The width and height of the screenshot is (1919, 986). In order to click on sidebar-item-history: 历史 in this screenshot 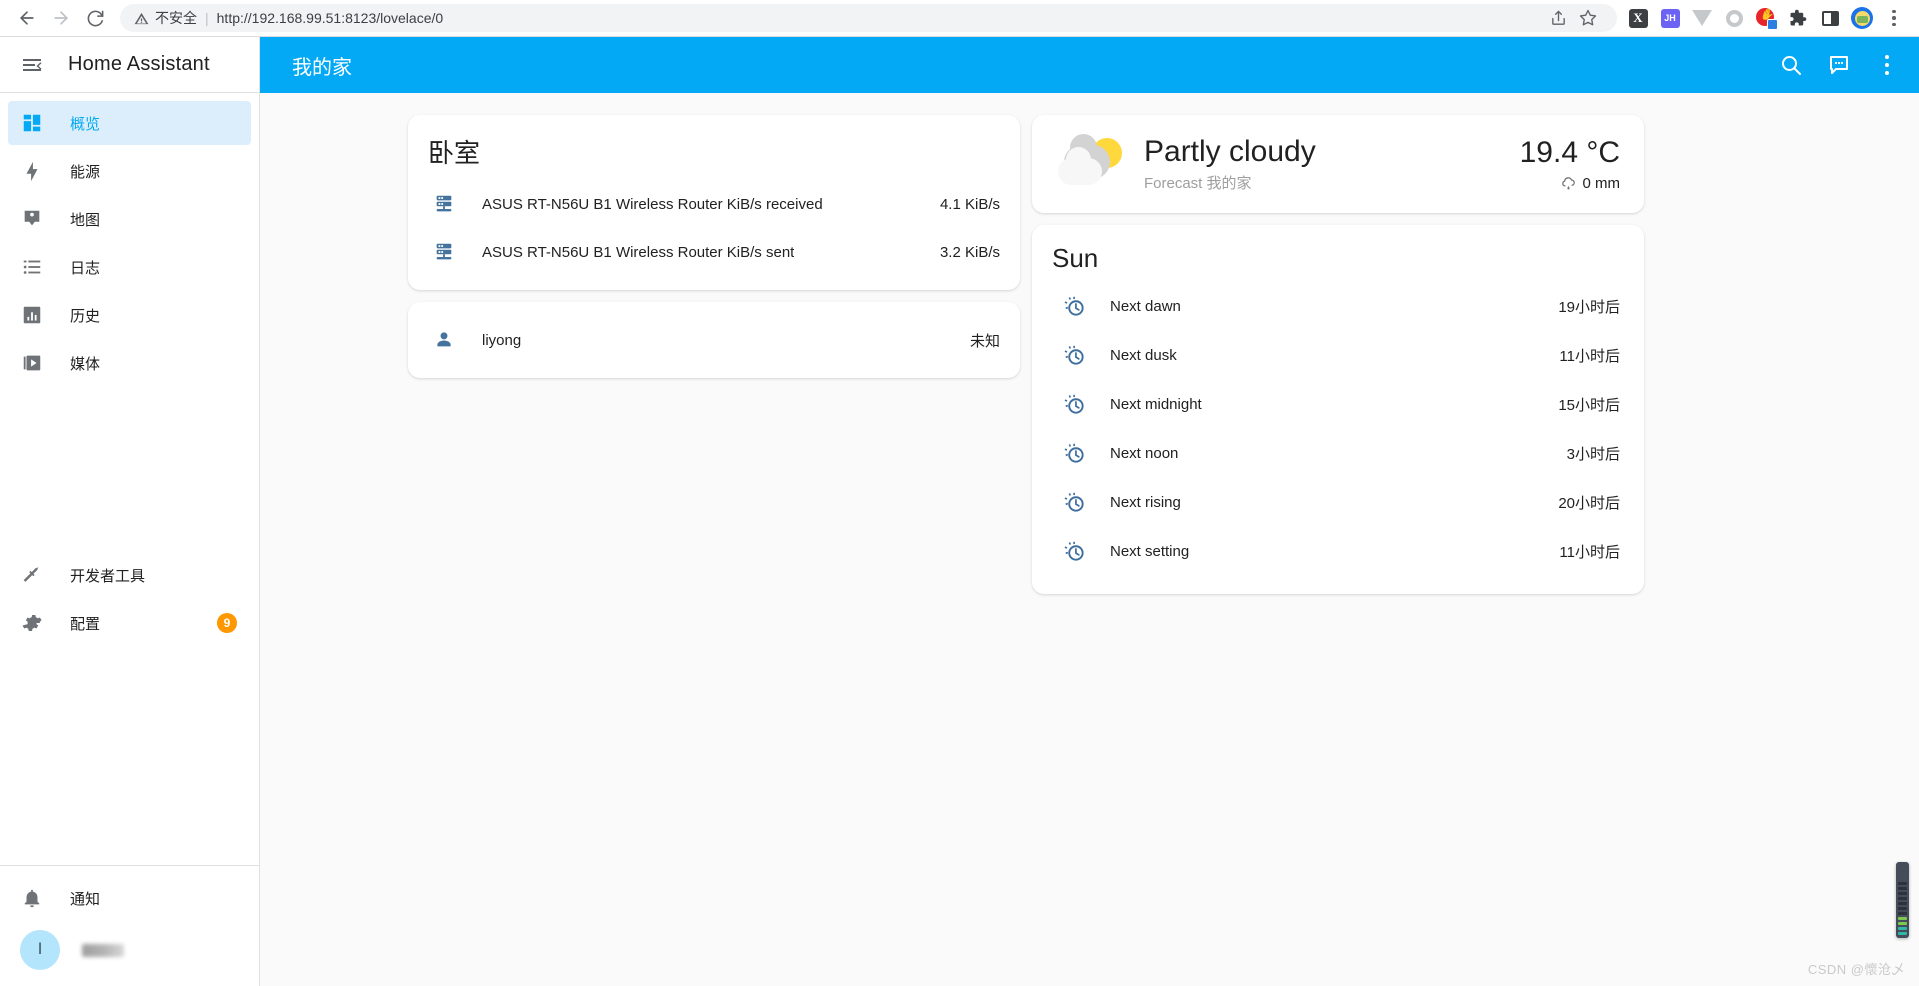, I will do `click(129, 315)`.